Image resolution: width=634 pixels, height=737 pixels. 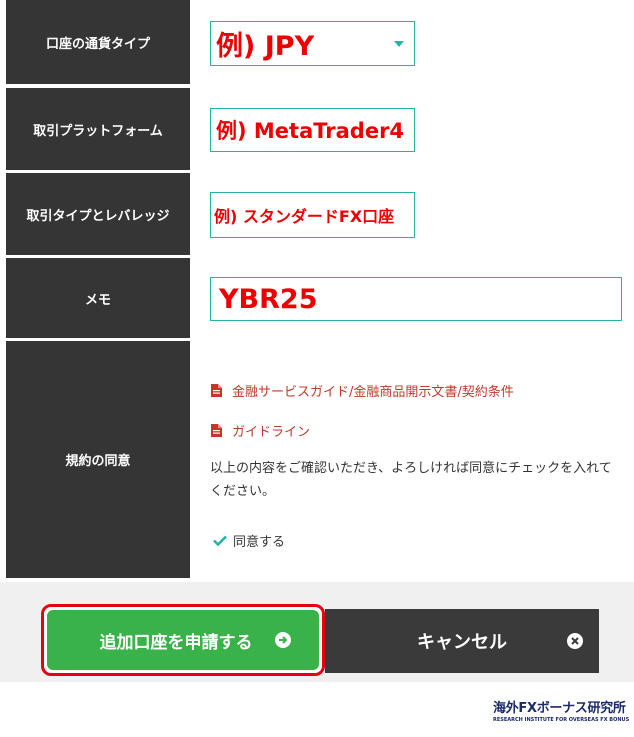 I want to click on chevron-down-icon, so click(x=399, y=44).